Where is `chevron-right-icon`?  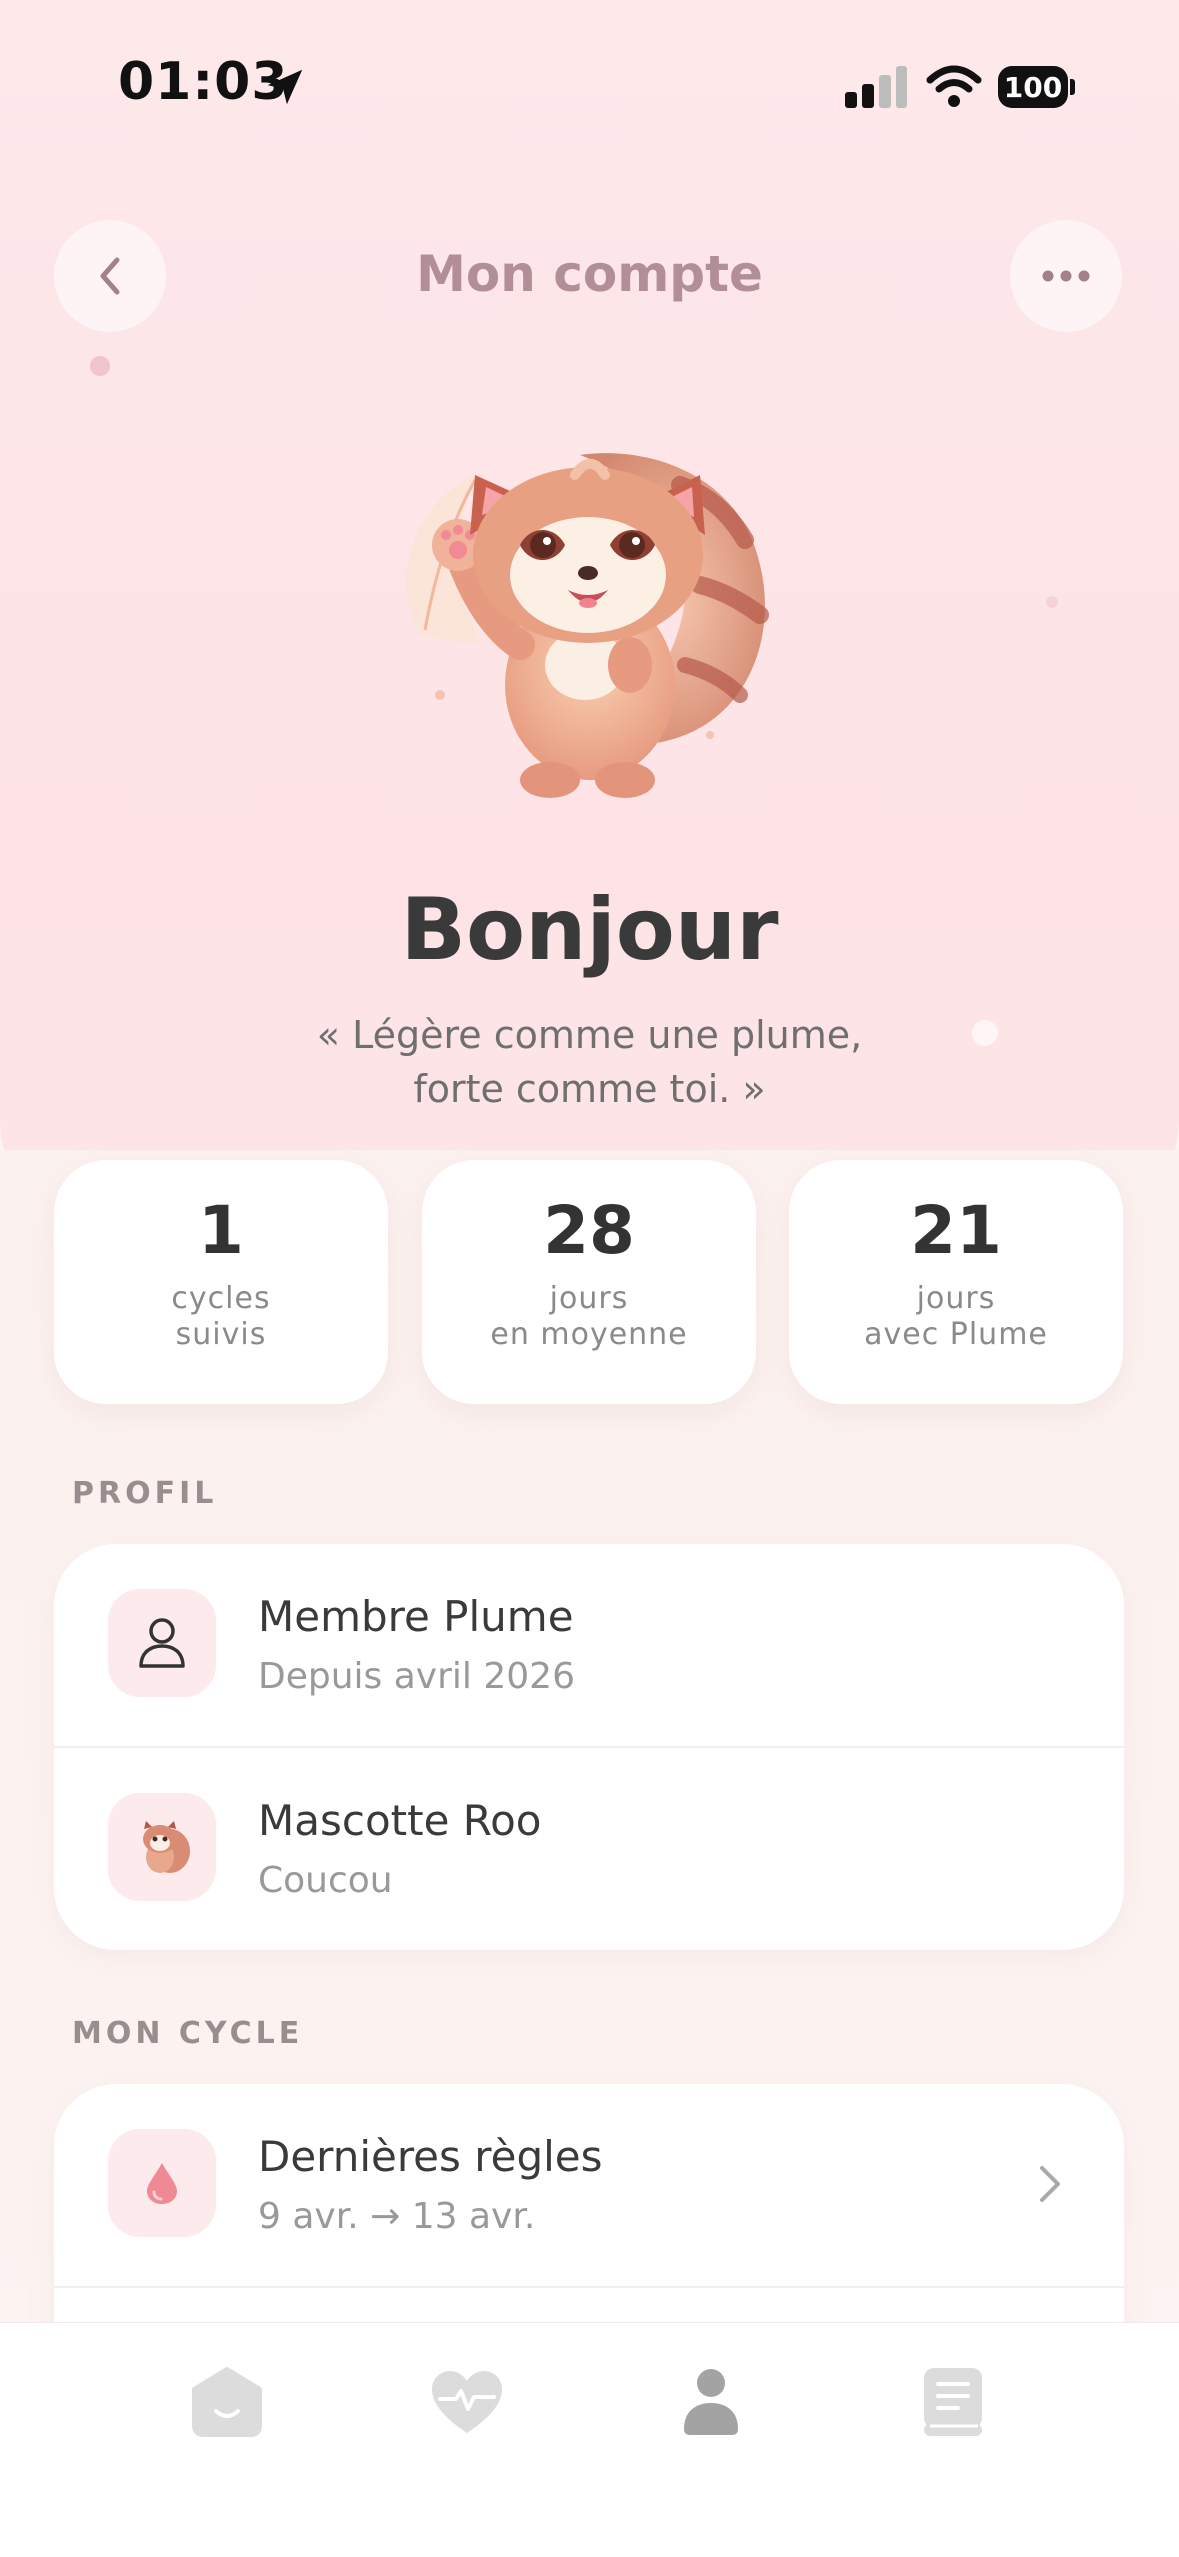 chevron-right-icon is located at coordinates (1050, 2184).